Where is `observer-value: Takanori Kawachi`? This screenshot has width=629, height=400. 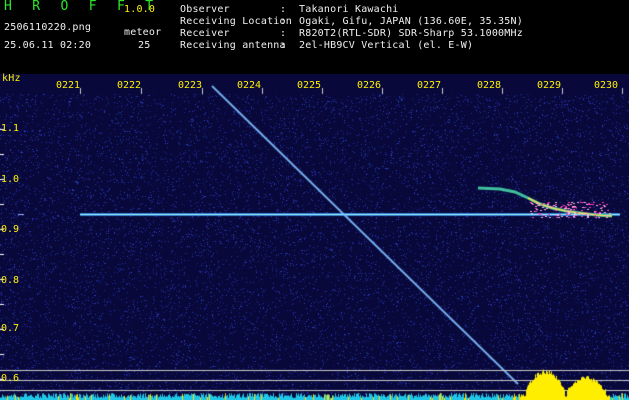
observer-value: Takanori Kawachi is located at coordinates (349, 9).